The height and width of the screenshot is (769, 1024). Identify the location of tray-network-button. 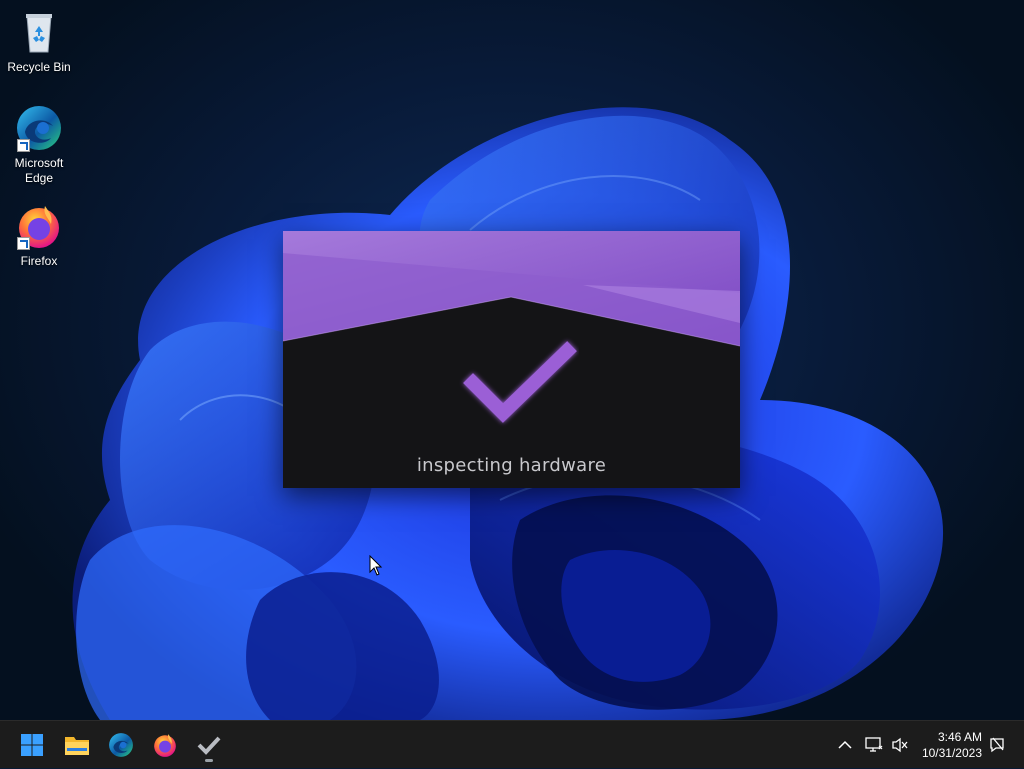
(874, 745).